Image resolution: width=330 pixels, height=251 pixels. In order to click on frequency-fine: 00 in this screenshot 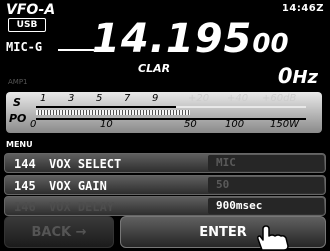, I will do `click(270, 44)`.